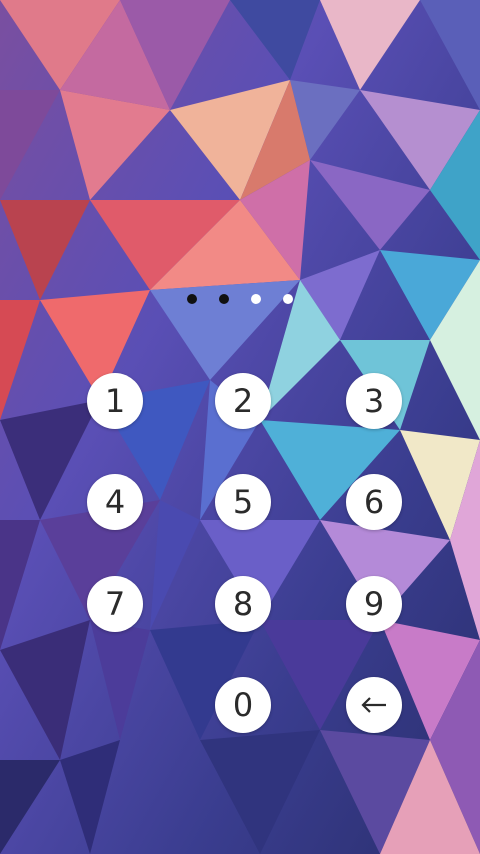 This screenshot has height=854, width=480. What do you see at coordinates (115, 401) in the screenshot?
I see `key-1: 1` at bounding box center [115, 401].